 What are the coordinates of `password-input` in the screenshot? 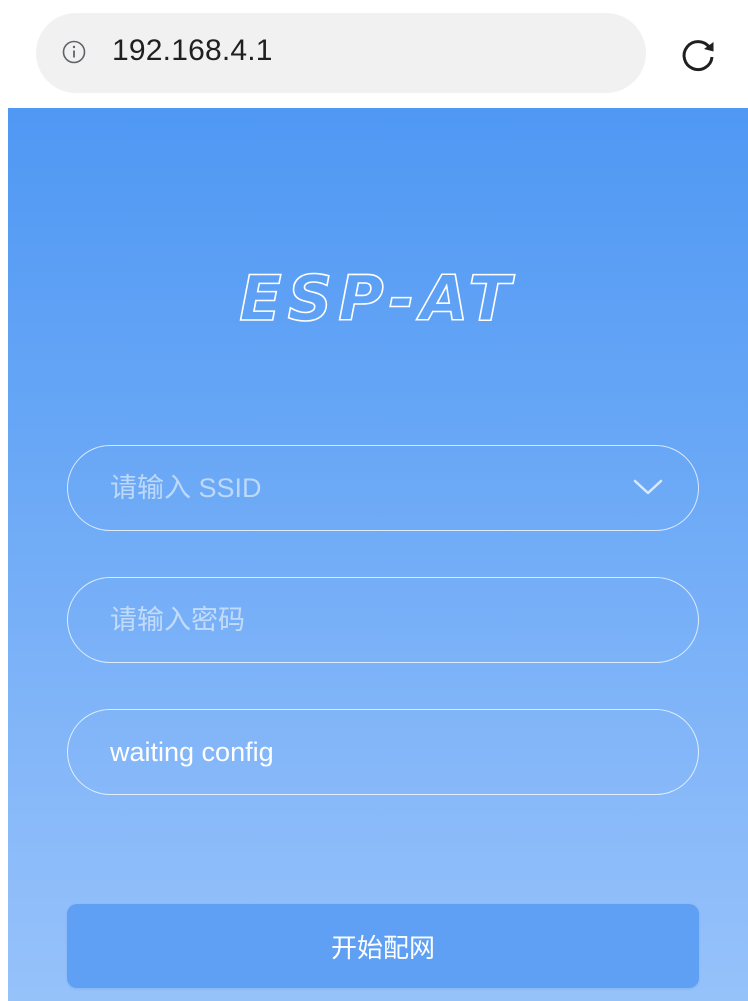 It's located at (360, 620).